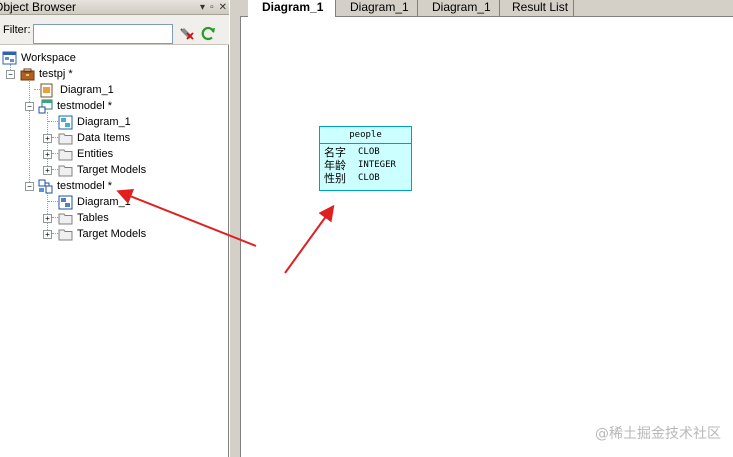 This screenshot has width=733, height=457. I want to click on physical-model-icon, so click(45, 186).